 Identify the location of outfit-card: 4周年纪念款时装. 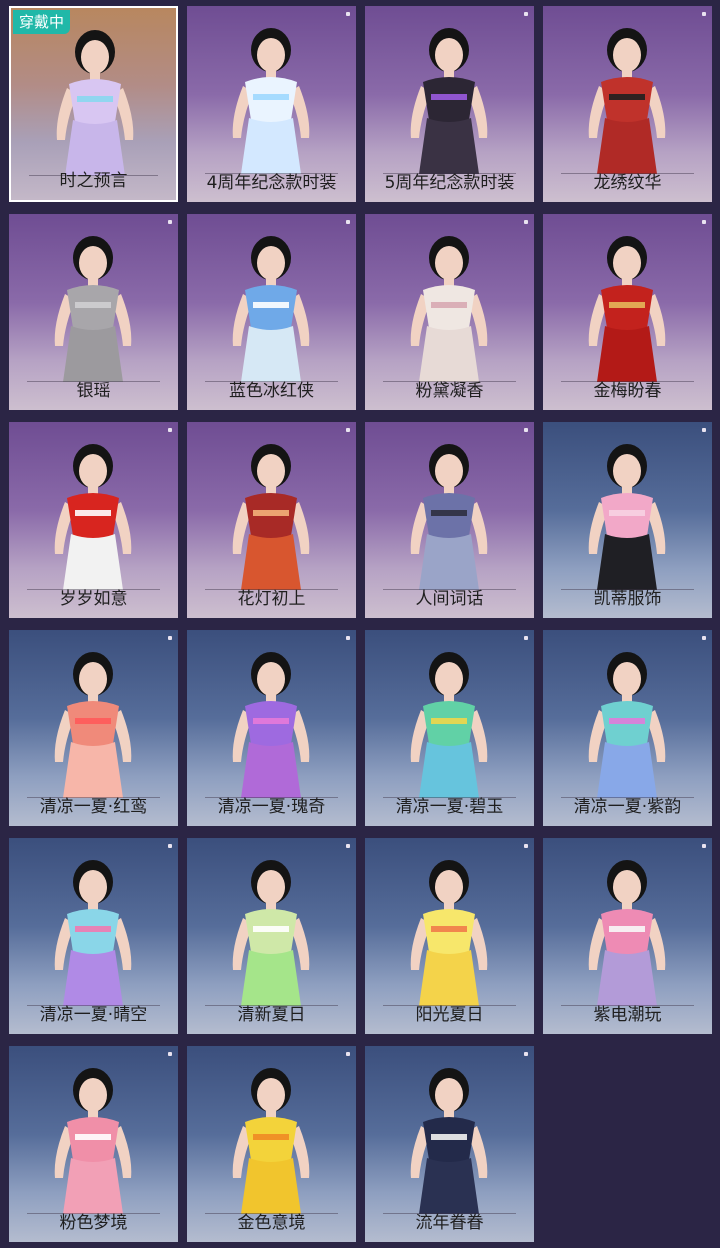
(271, 104).